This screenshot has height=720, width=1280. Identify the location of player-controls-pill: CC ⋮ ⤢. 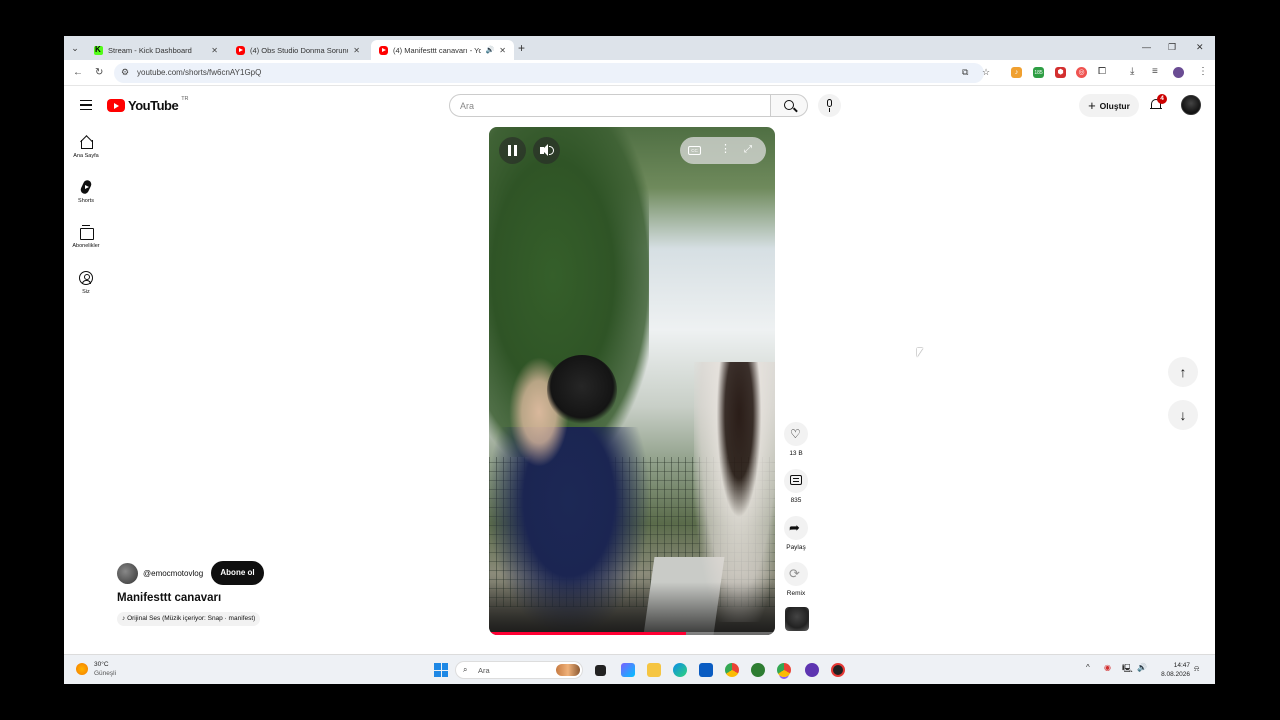
(723, 150).